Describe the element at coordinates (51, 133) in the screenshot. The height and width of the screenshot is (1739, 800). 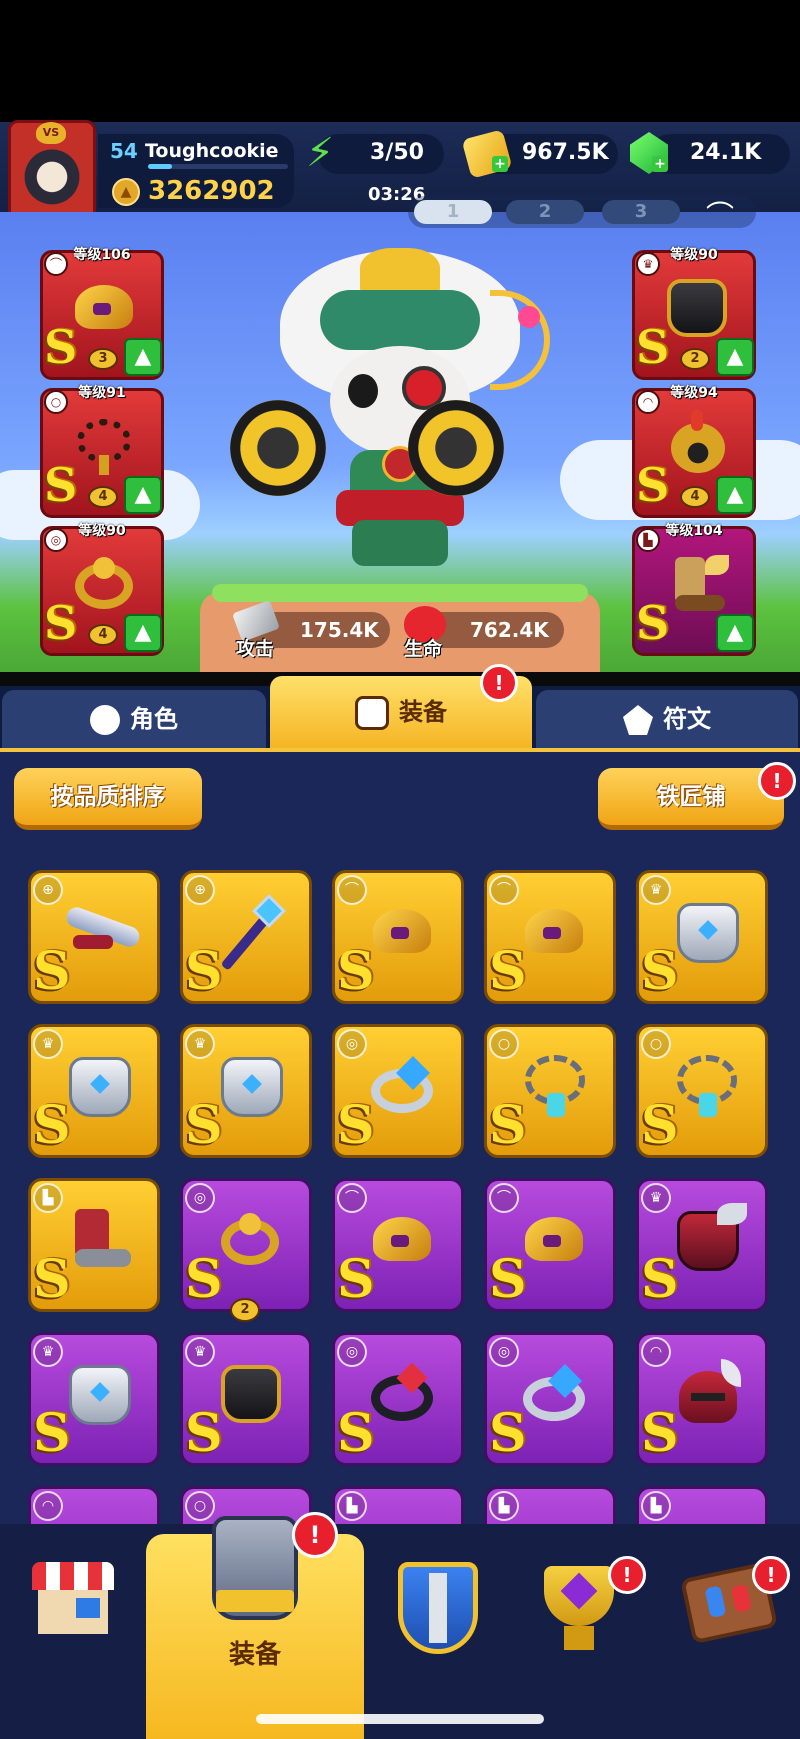
I see `avatar-vs-badge: VS` at that location.